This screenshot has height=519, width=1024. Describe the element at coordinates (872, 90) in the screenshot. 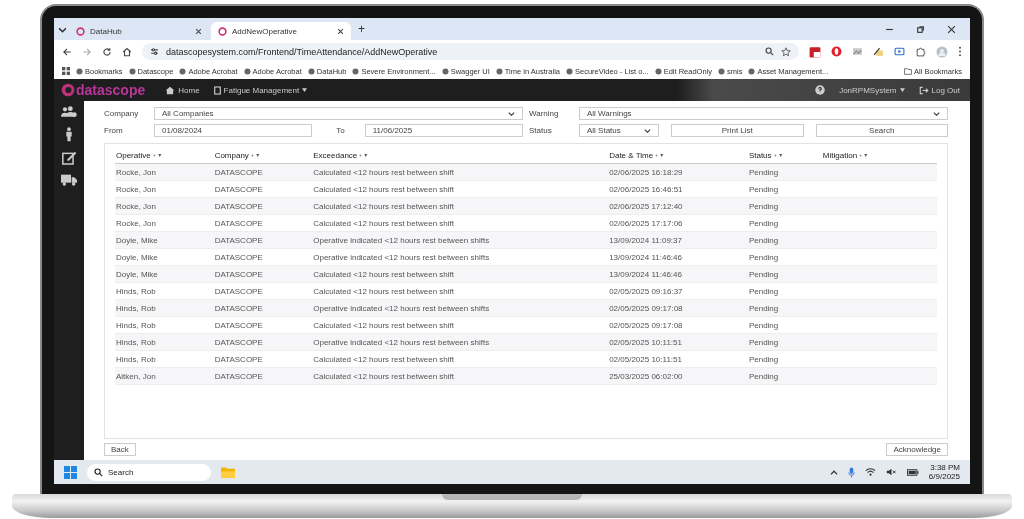

I see `user-menu: JonRPMSystem` at that location.